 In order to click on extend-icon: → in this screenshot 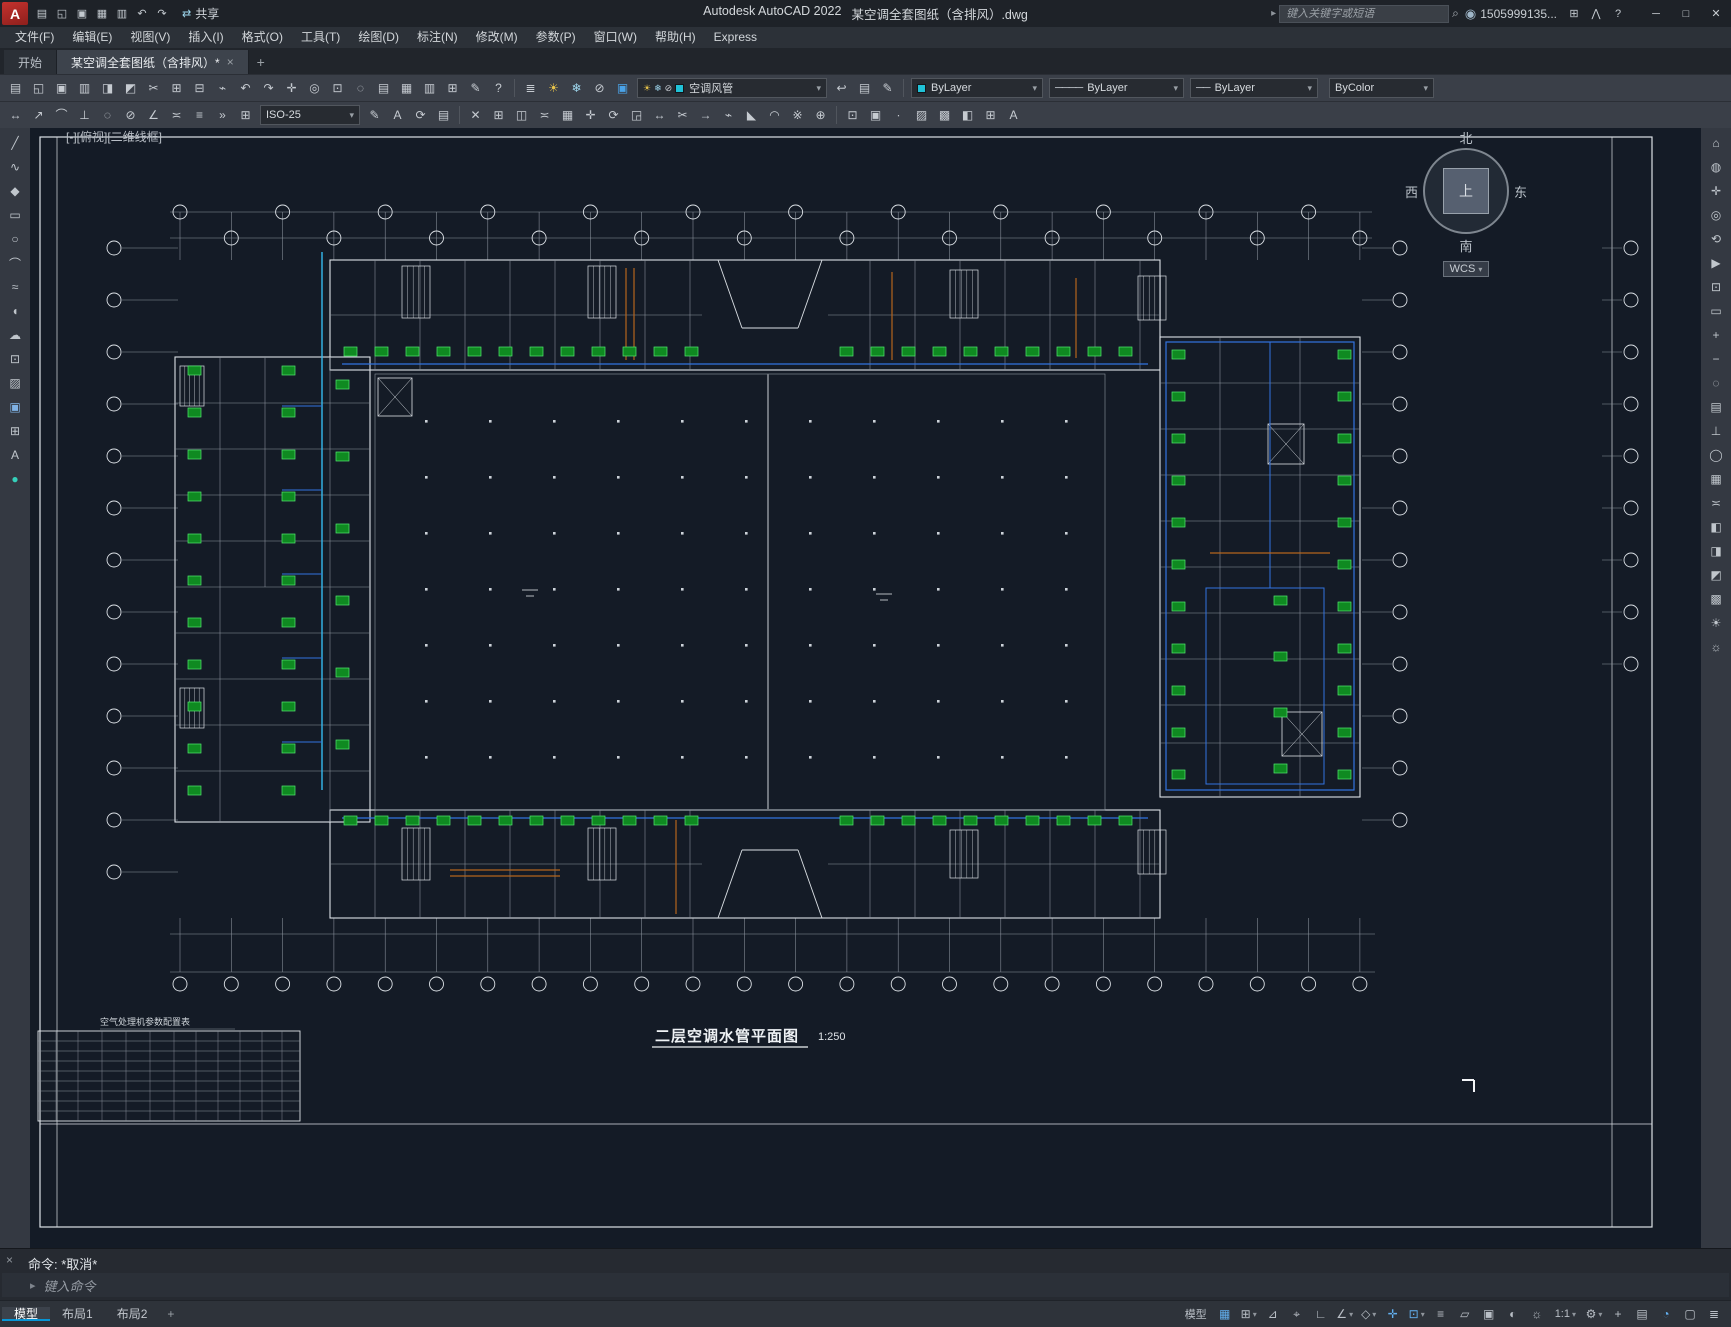, I will do `click(705, 115)`.